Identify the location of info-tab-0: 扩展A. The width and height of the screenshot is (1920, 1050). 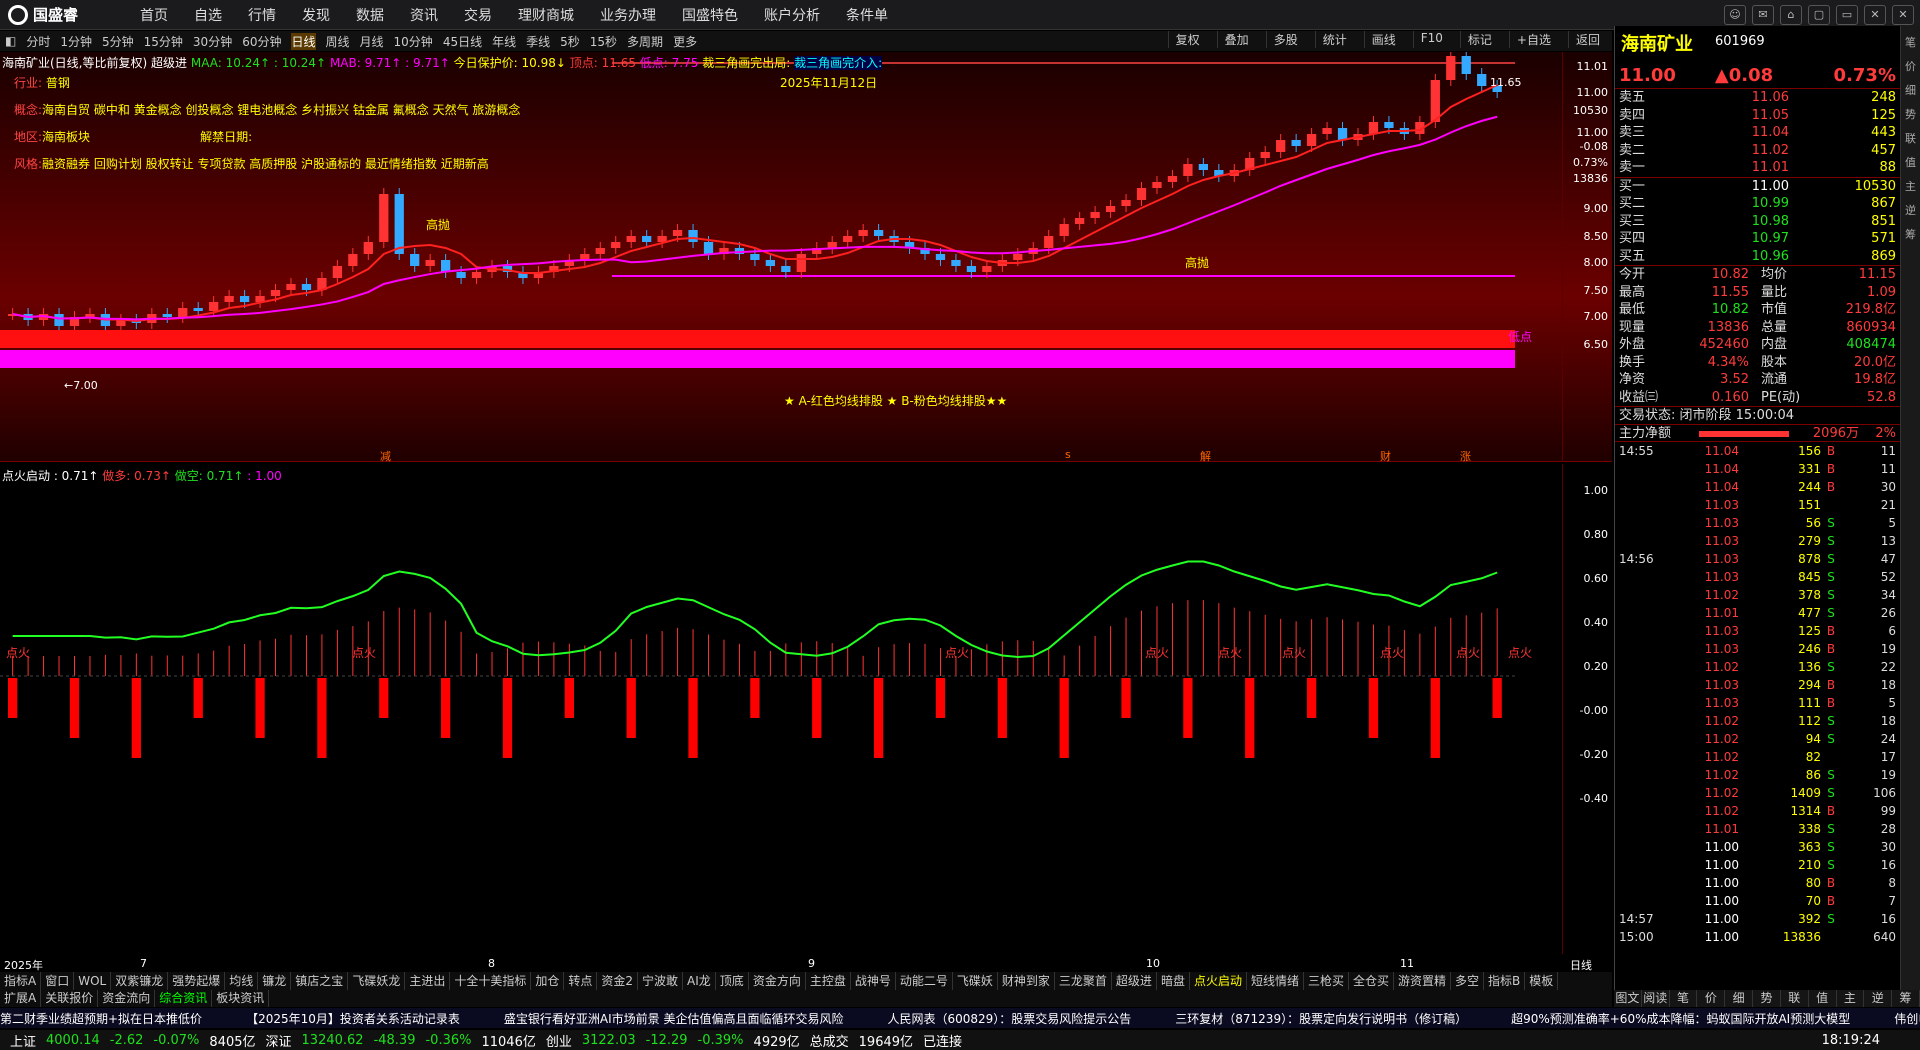
(21, 998).